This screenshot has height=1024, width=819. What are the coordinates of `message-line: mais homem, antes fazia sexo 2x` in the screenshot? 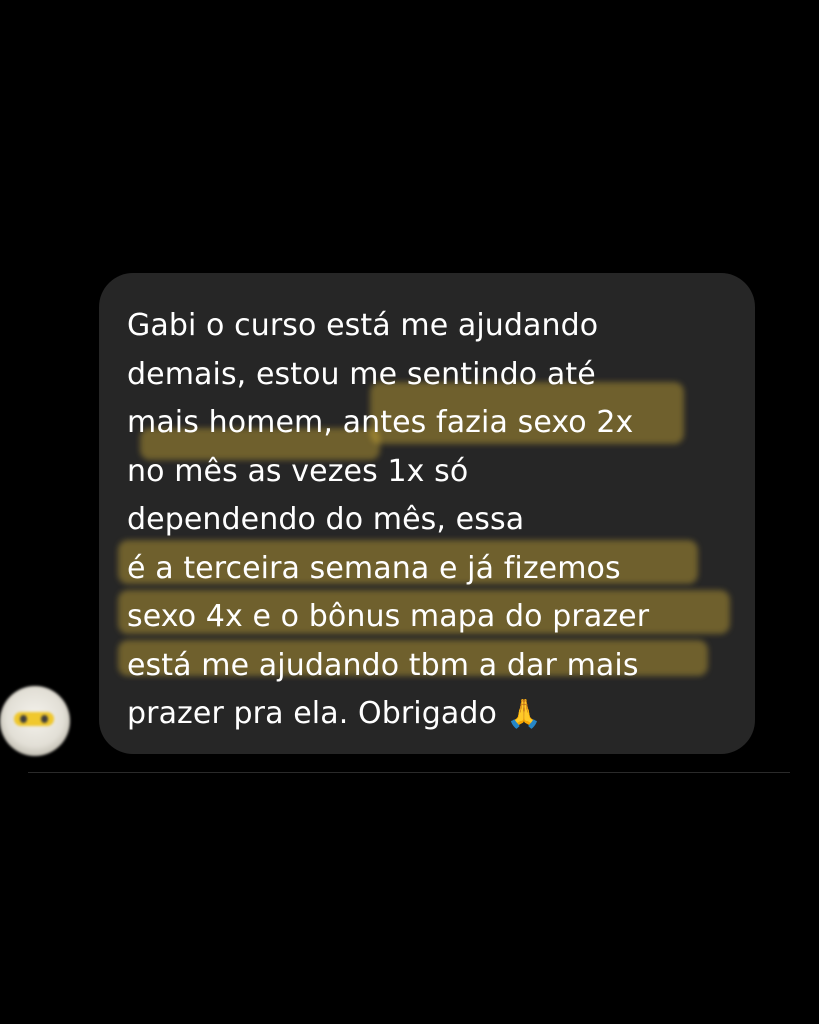 It's located at (380, 422).